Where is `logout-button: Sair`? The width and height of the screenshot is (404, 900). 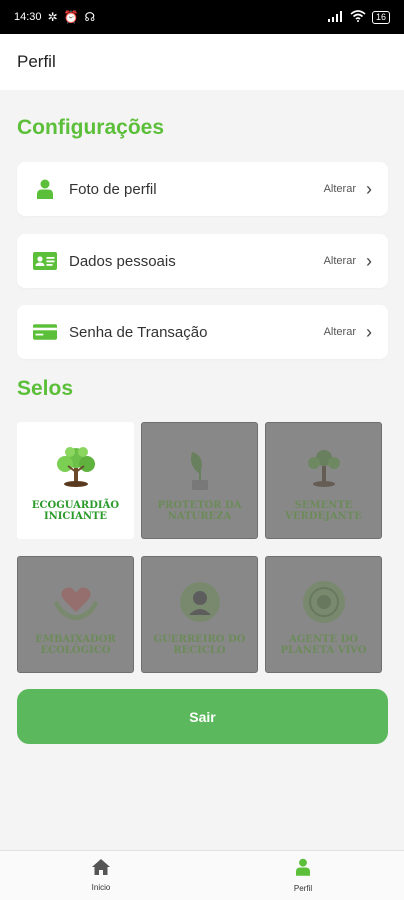 logout-button: Sair is located at coordinates (202, 716).